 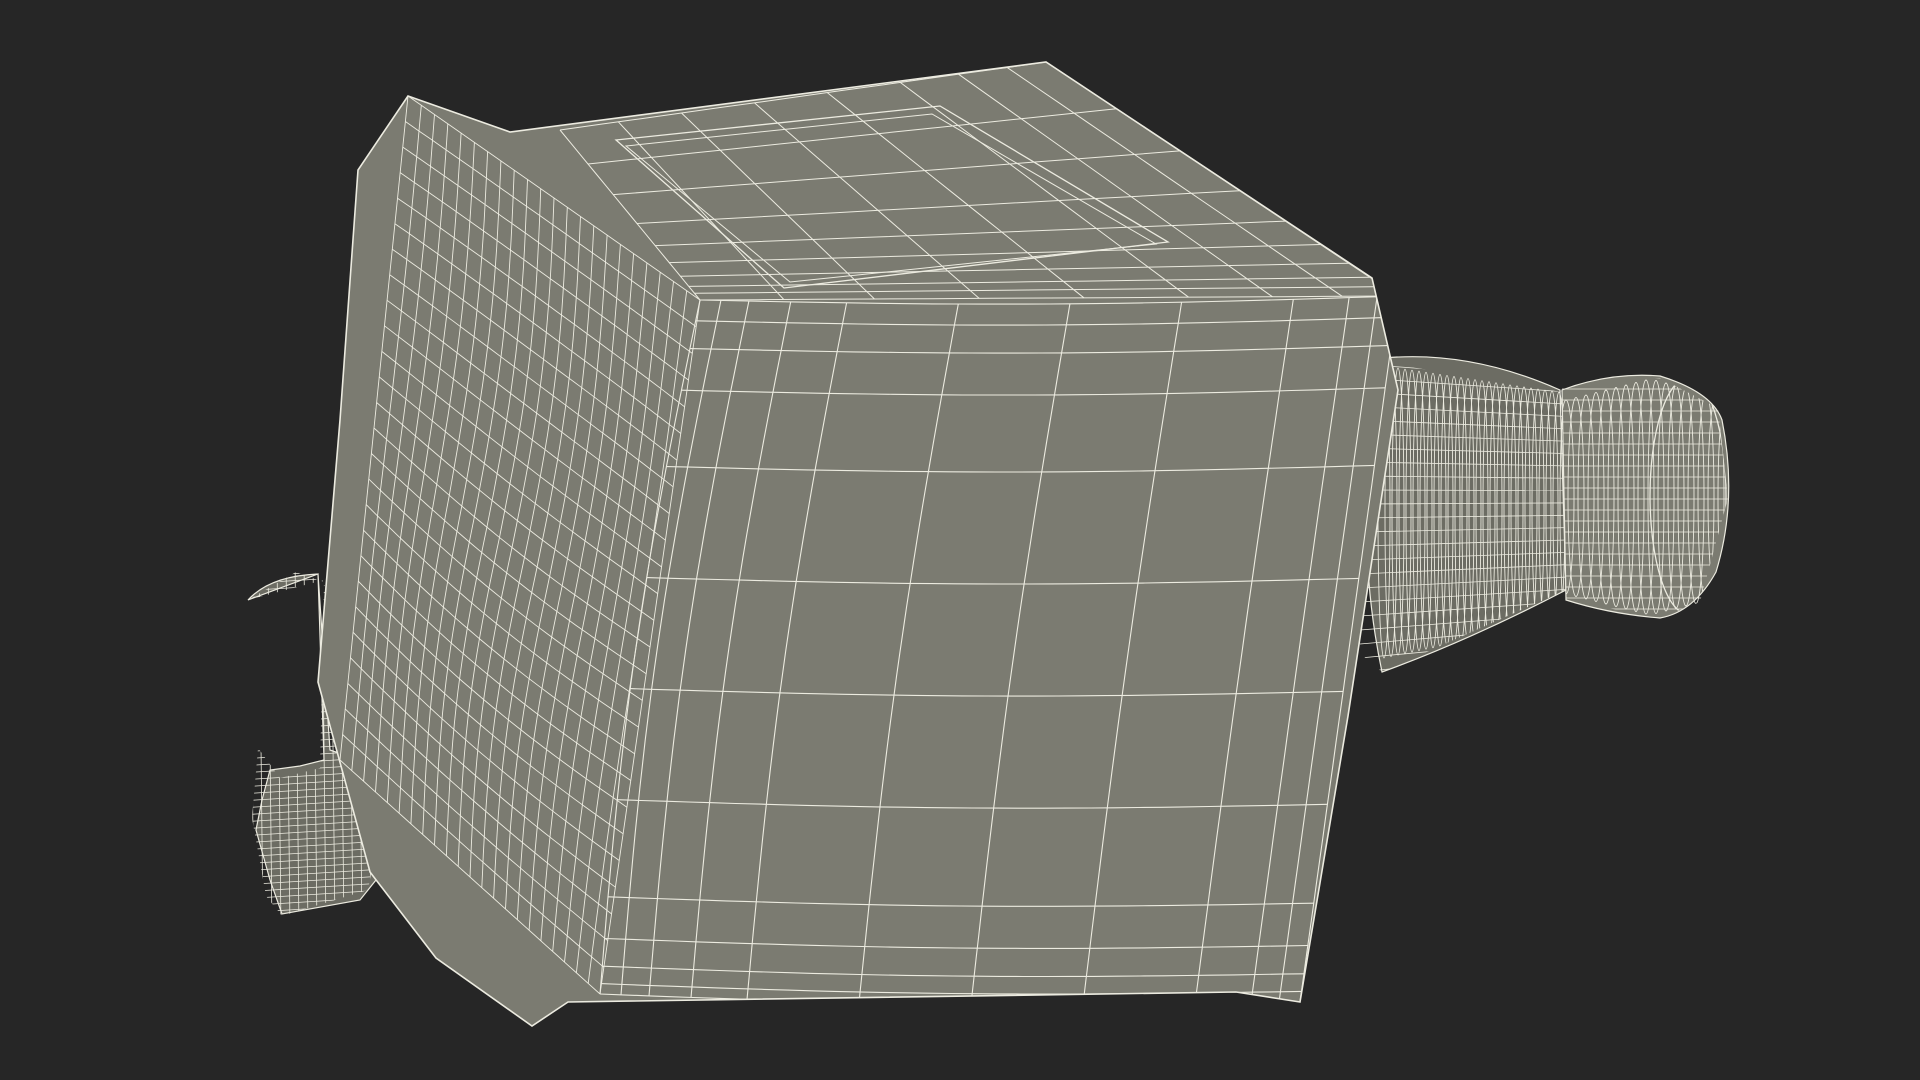 I want to click on bottle-lip, so click(x=1645, y=496).